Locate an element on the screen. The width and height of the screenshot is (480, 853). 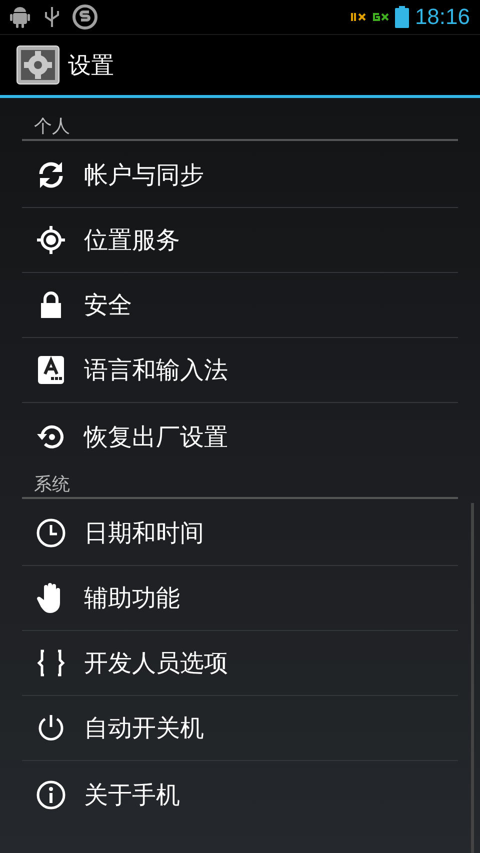
settings-item: 自动开关机 is located at coordinates (240, 728).